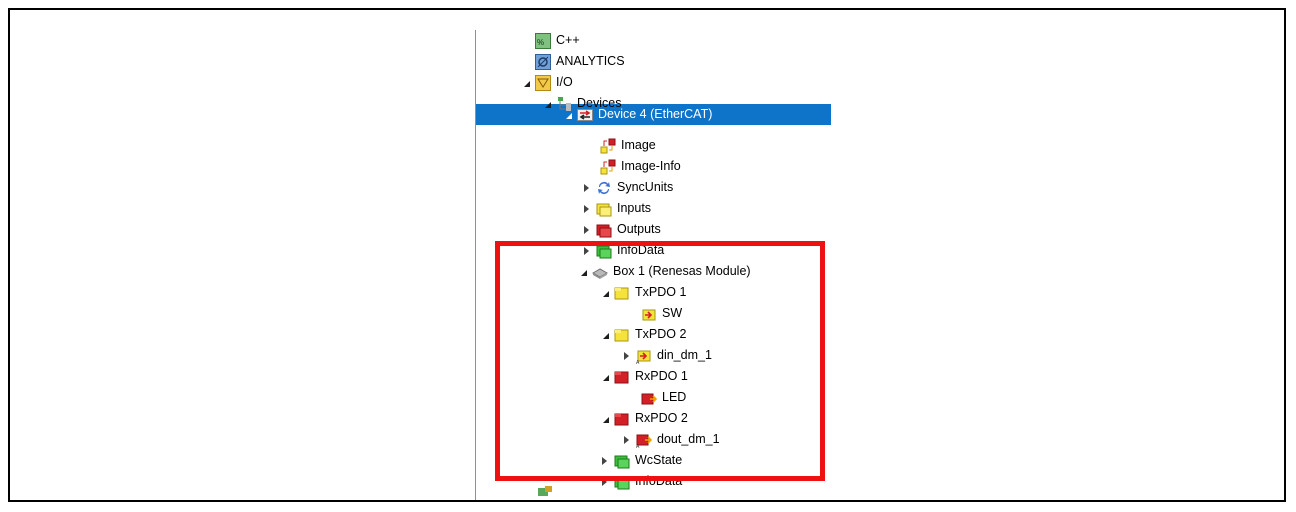 The image size is (1296, 512). Describe the element at coordinates (649, 398) in the screenshot. I see `output-variable-icon` at that location.